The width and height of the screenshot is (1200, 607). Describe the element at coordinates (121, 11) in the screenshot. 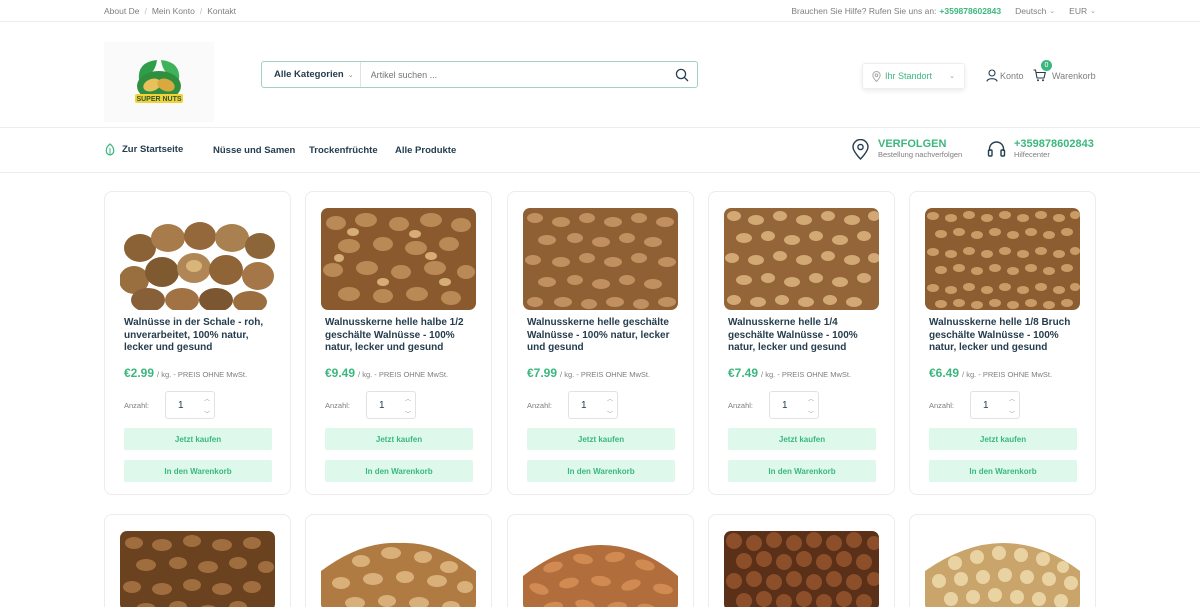

I see `about-link: About De` at that location.